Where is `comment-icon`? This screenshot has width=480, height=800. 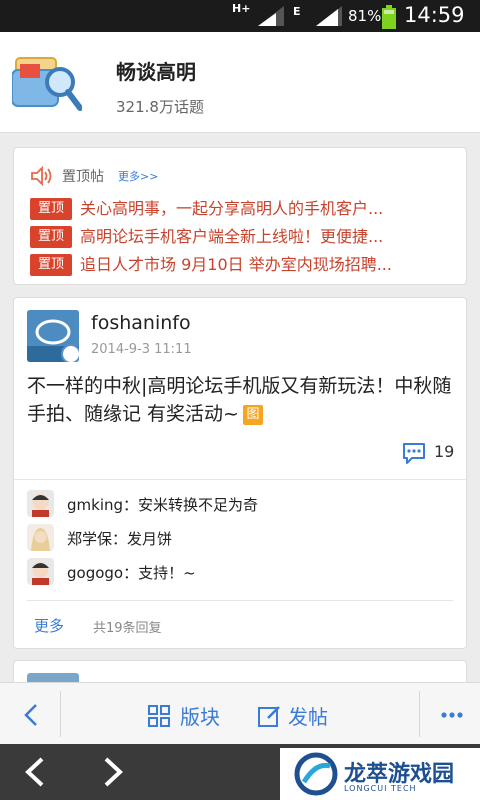 comment-icon is located at coordinates (414, 453).